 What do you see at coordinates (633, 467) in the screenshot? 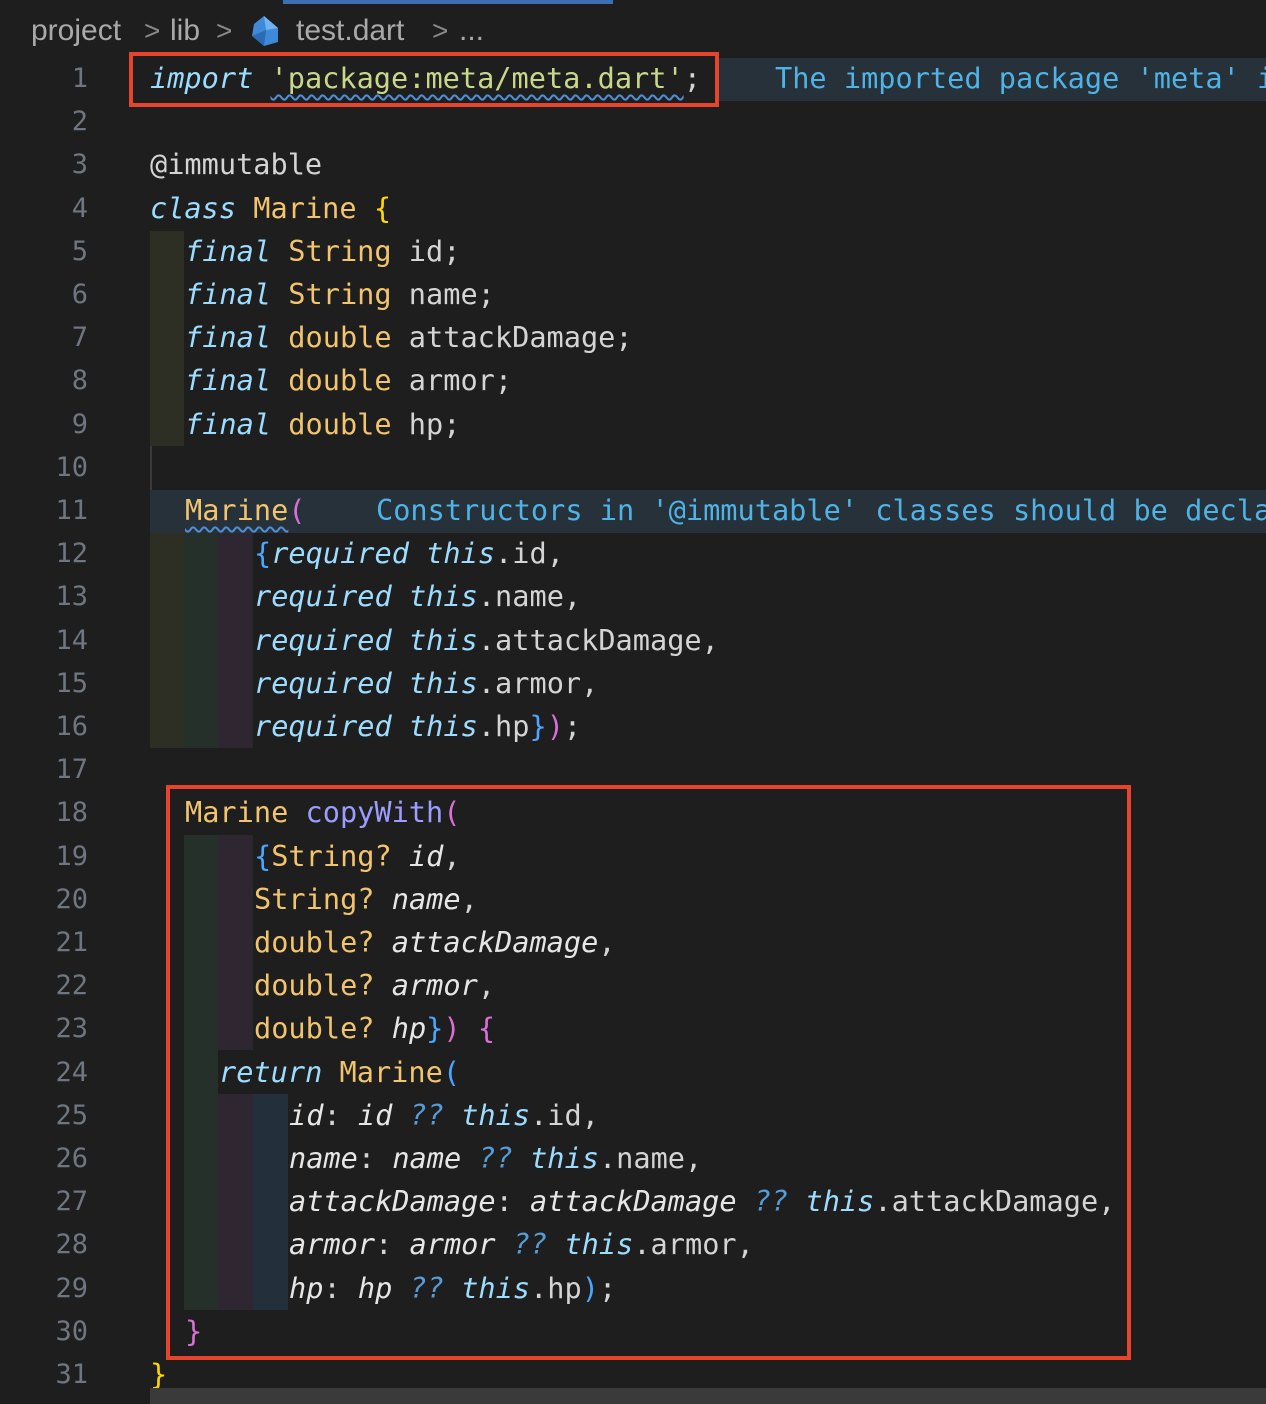
I see `code-line: 10` at bounding box center [633, 467].